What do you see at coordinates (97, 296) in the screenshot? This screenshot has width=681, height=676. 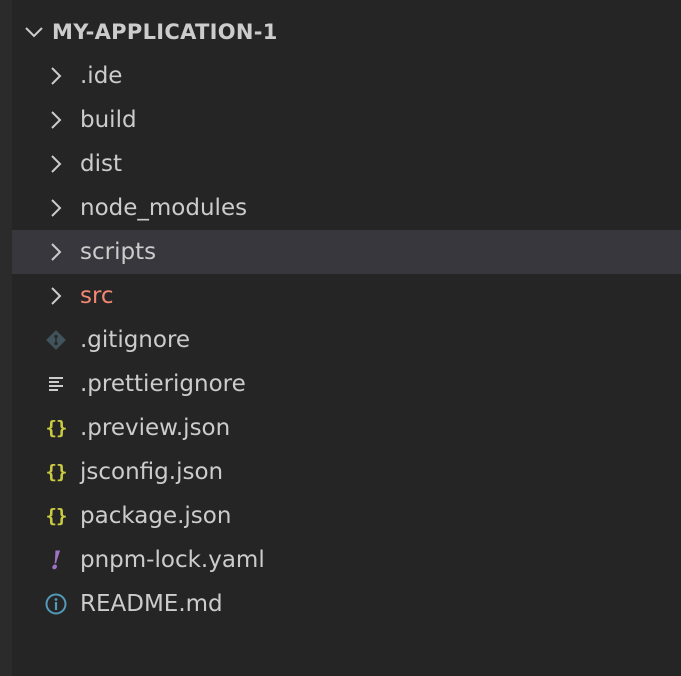 I see `tree-item-label: src` at bounding box center [97, 296].